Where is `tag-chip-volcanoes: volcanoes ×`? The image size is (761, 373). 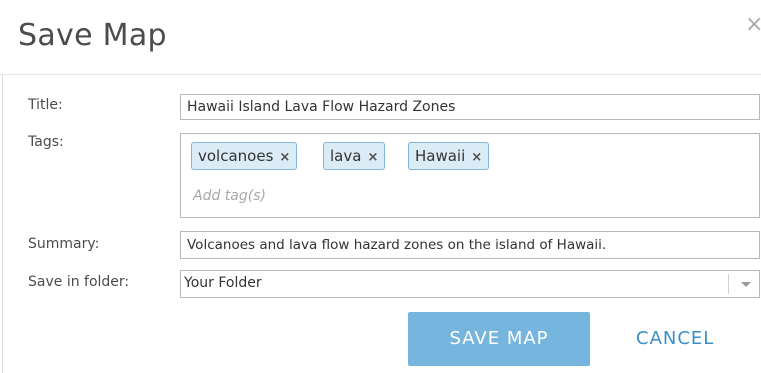
tag-chip-volcanoes: volcanoes × is located at coordinates (244, 156).